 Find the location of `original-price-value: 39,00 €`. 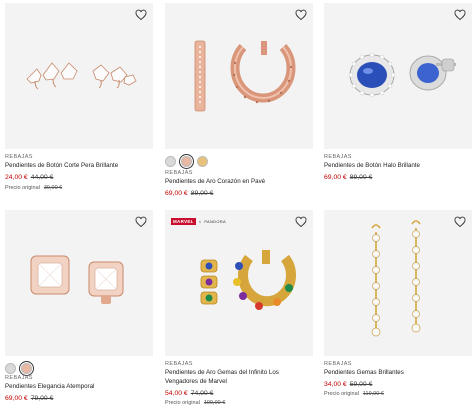

original-price-value: 39,00 € is located at coordinates (53, 188).